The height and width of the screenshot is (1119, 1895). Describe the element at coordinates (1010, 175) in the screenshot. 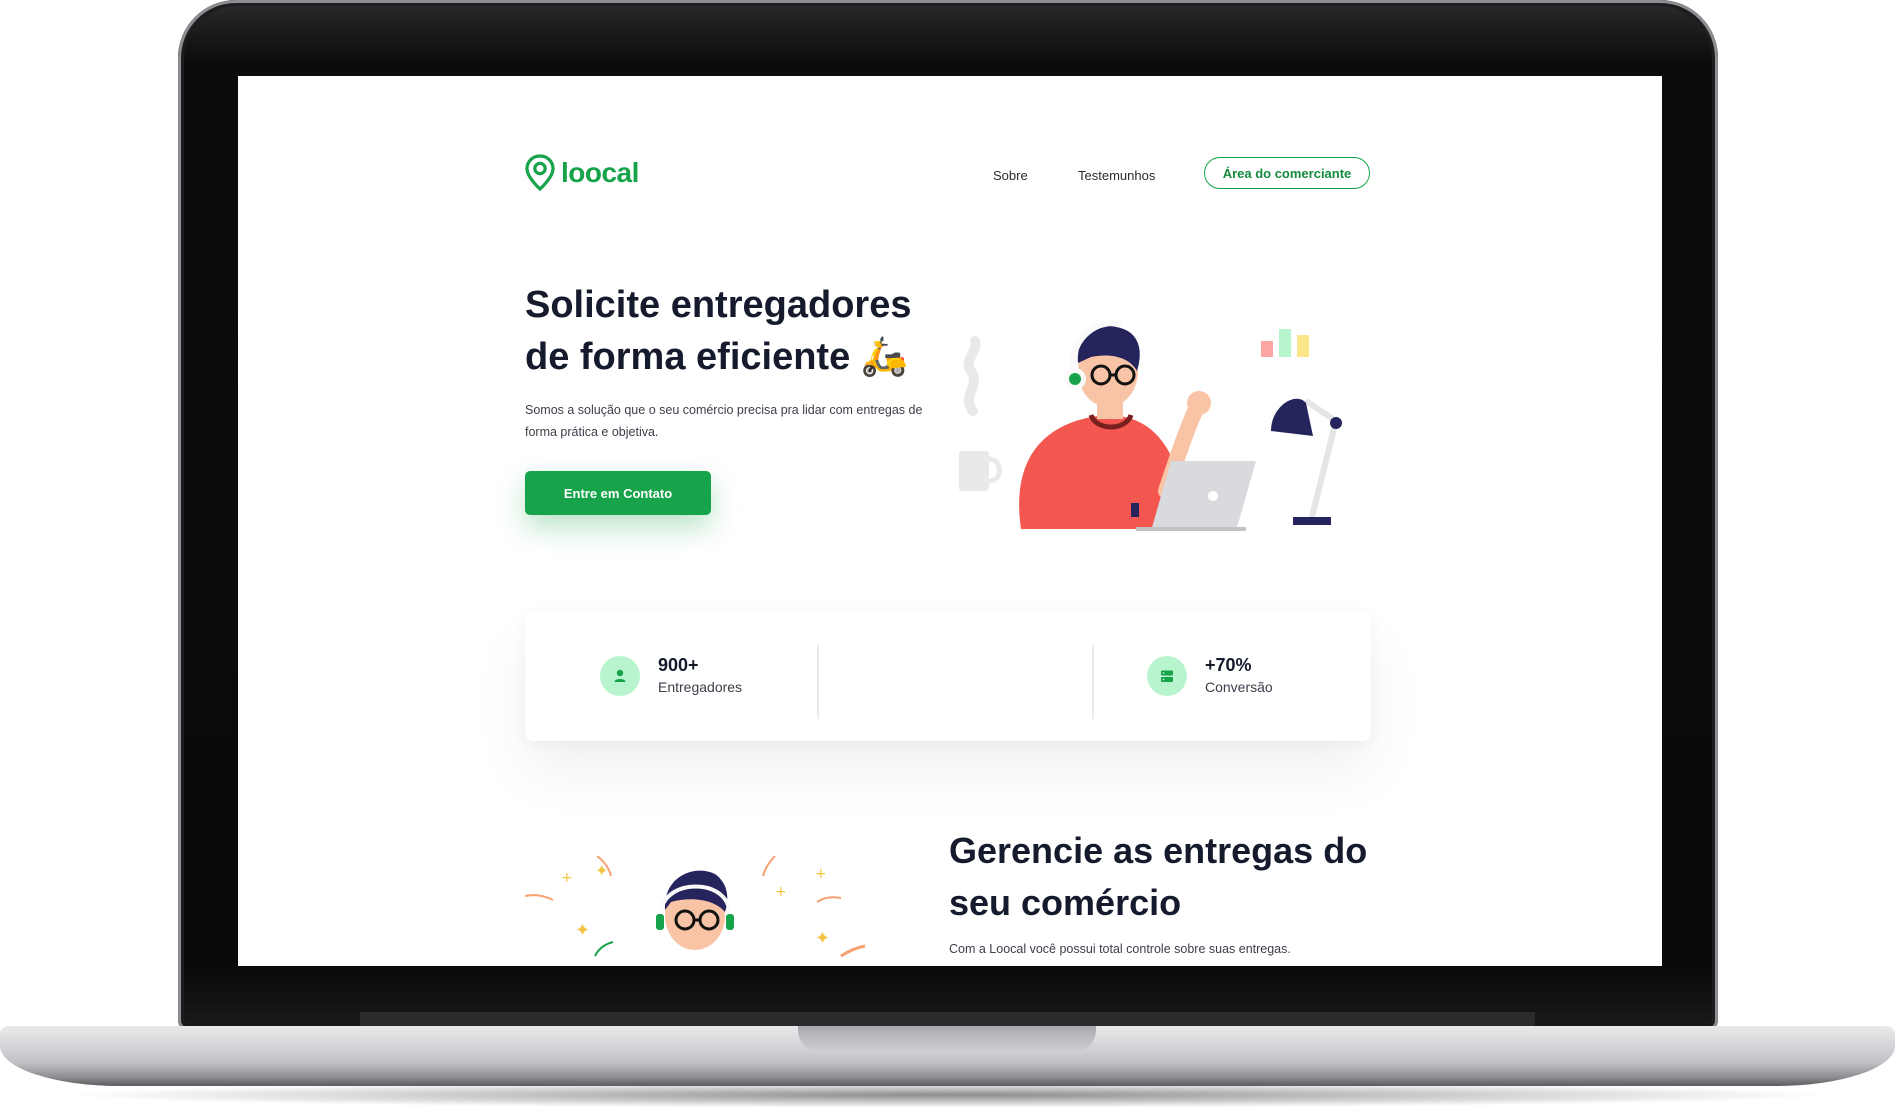

I see `nav-link-sobre: Sobre` at that location.